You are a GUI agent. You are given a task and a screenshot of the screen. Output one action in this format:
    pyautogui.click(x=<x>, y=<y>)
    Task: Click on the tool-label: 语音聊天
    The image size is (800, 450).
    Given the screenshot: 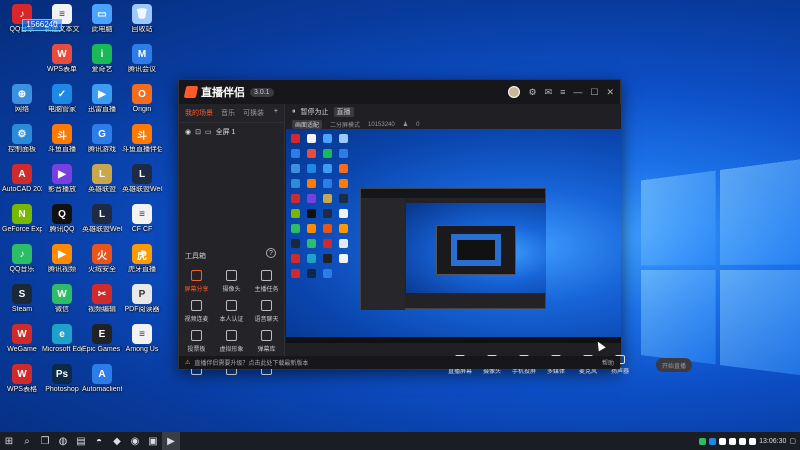 What is the action you would take?
    pyautogui.click(x=266, y=319)
    